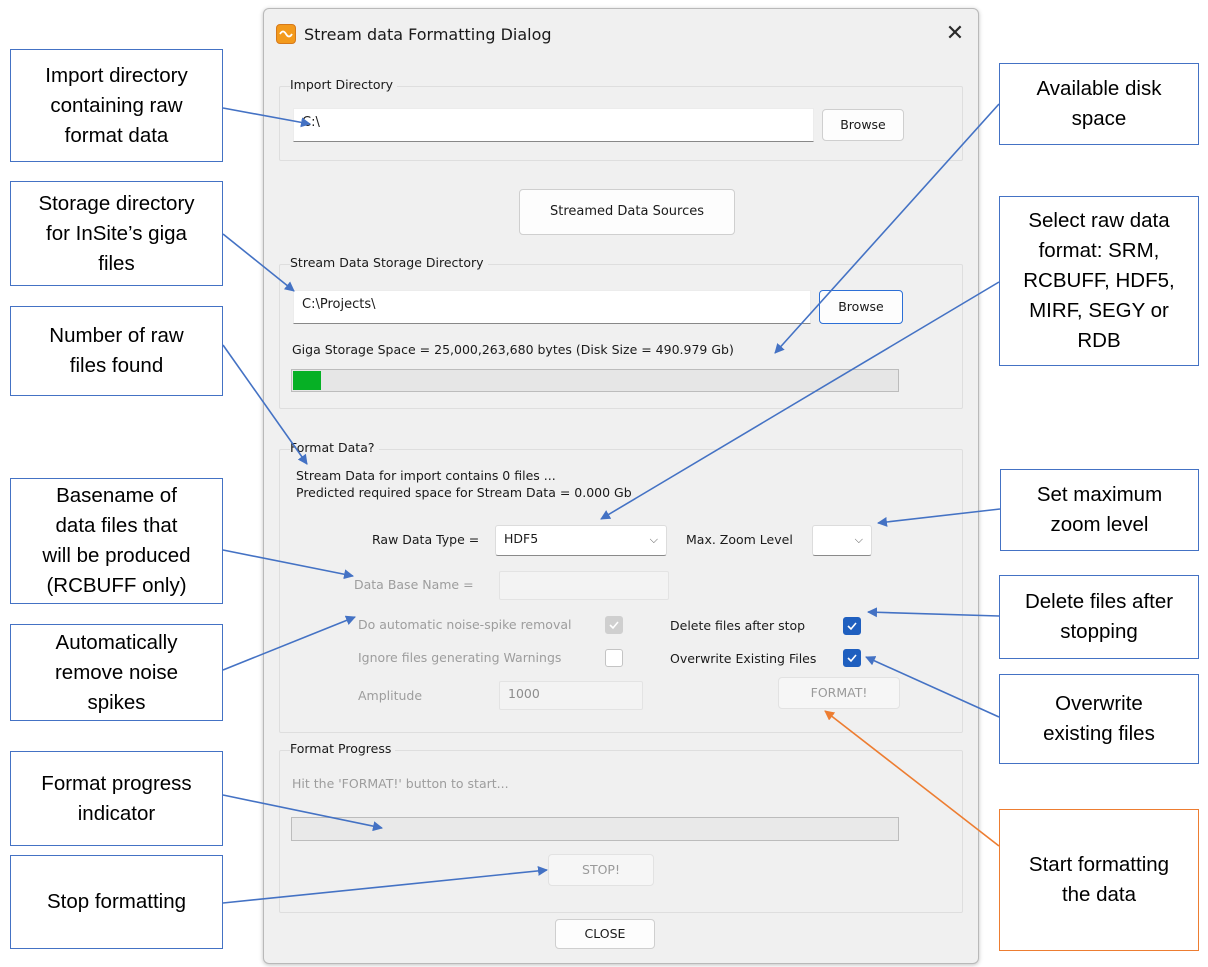  Describe the element at coordinates (385, 884) in the screenshot. I see `arrow-stop` at that location.